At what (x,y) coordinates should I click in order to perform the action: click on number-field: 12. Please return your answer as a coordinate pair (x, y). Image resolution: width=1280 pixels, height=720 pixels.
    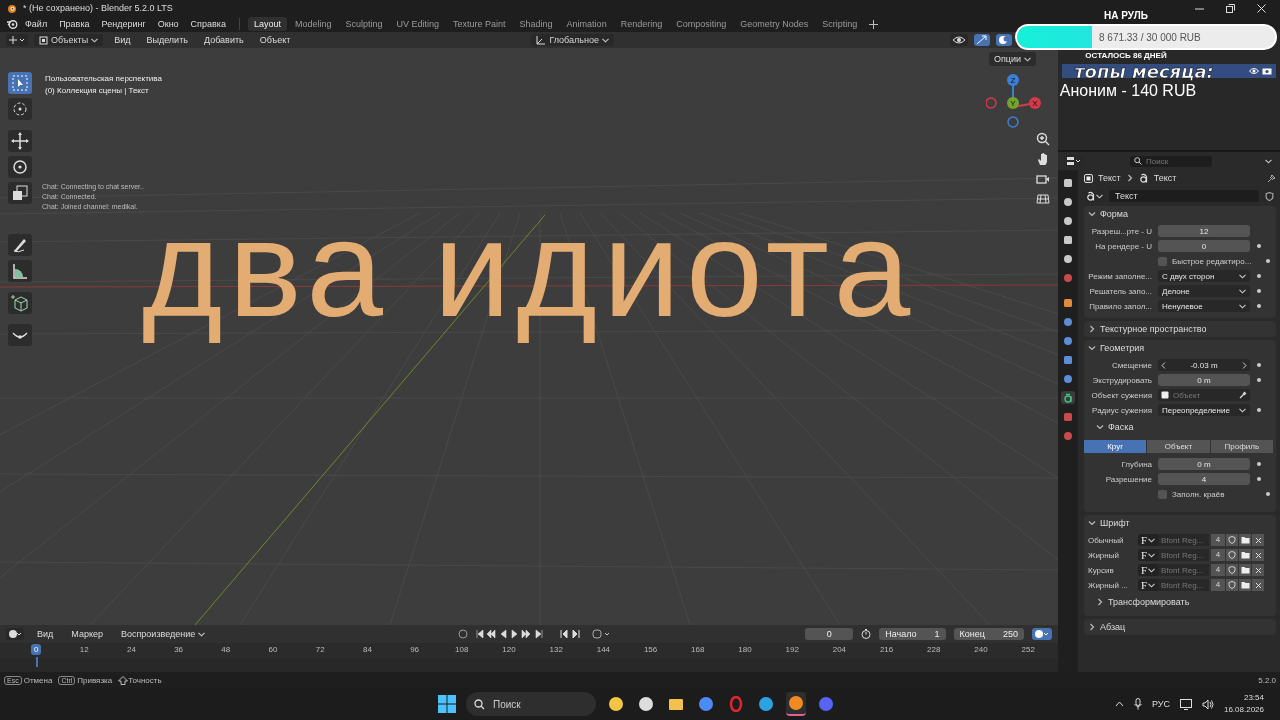
    Looking at the image, I should click on (1204, 231).